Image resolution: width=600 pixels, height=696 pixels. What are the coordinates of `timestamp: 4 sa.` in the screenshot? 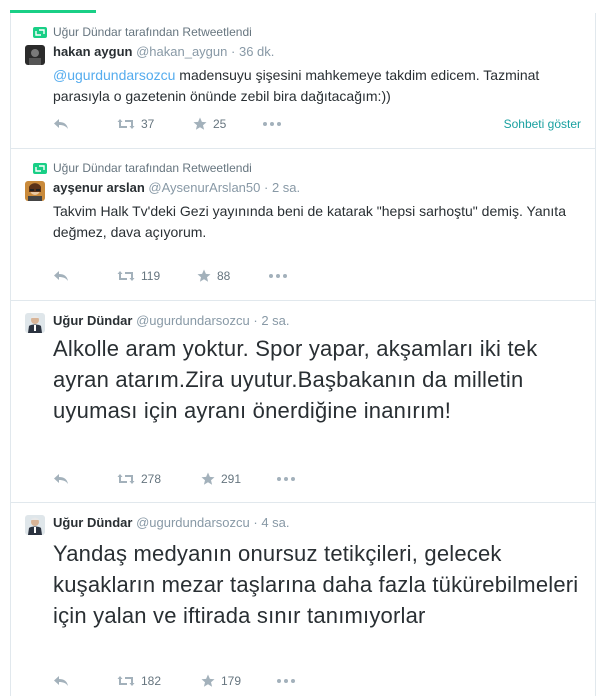 It's located at (275, 522).